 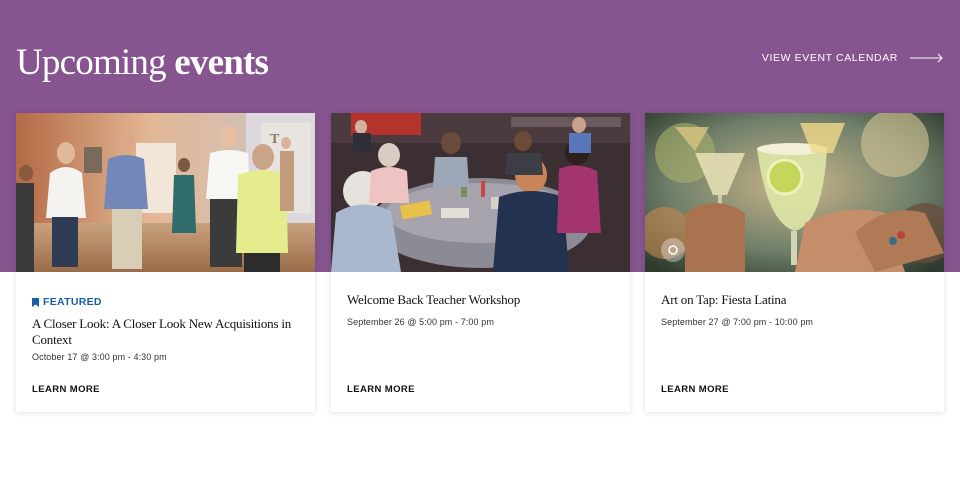 What do you see at coordinates (72, 302) in the screenshot?
I see `featured-badge-label: FEATURED` at bounding box center [72, 302].